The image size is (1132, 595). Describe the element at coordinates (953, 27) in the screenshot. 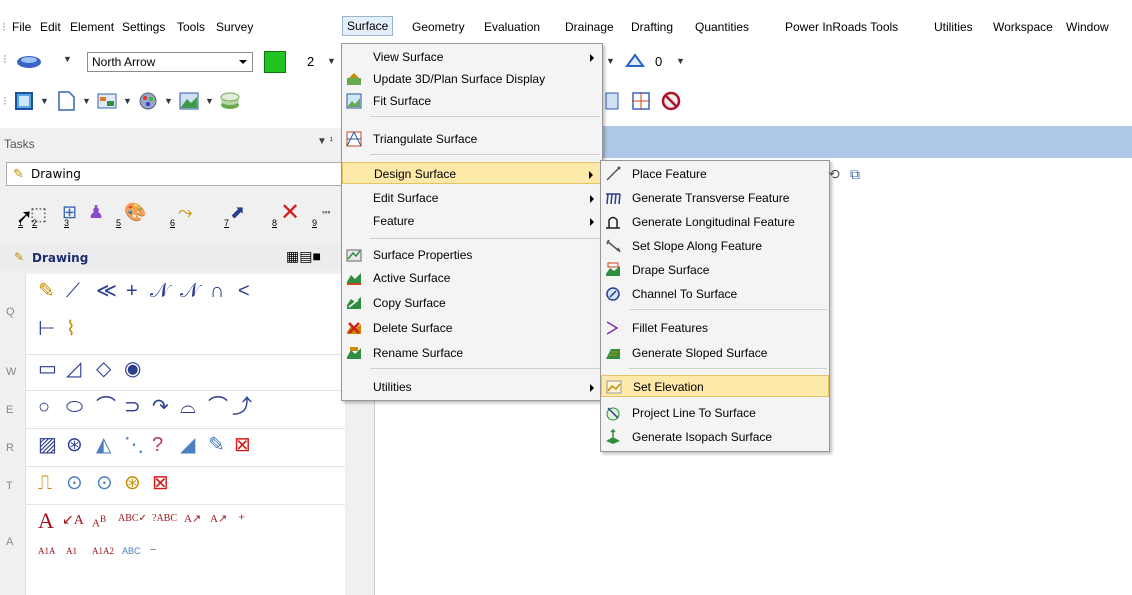

I see `menu-utilities: Utilities` at that location.